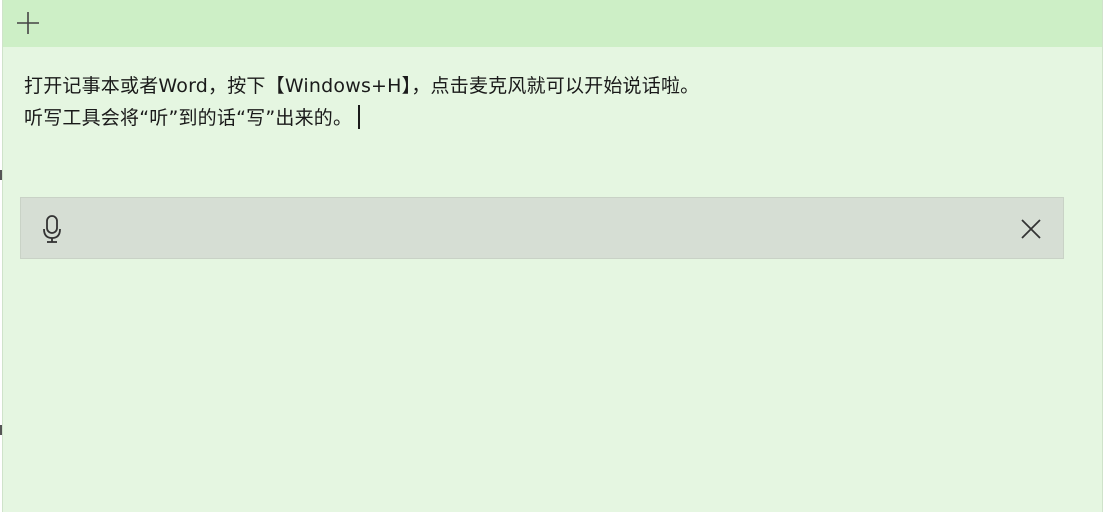 The image size is (1108, 514). I want to click on close-dictation-button, so click(1031, 229).